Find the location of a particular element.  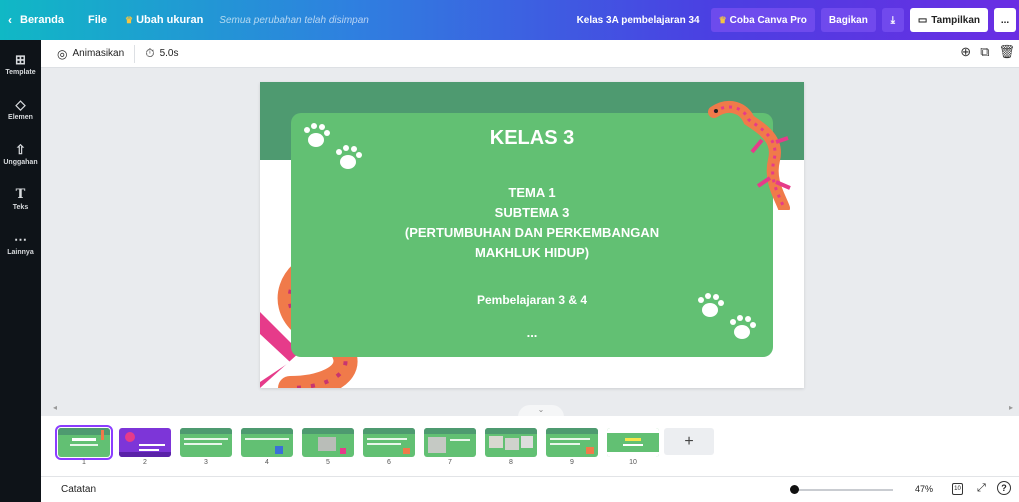

editor-toolbar: ◎ Animasikan ⏱ 5.0s ⊕ ⧉ 🗑 is located at coordinates (530, 54).